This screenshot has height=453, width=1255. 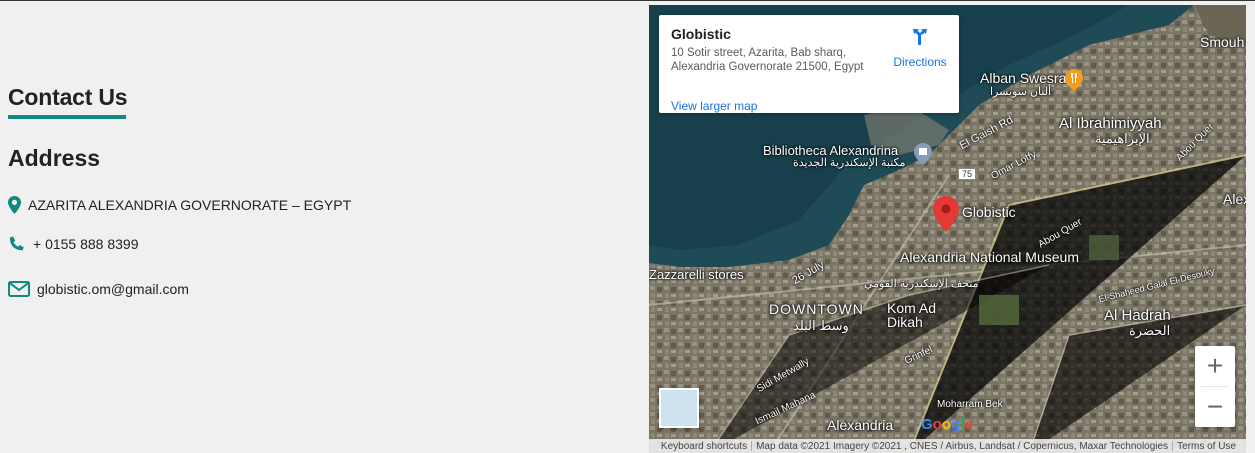 What do you see at coordinates (1023, 78) in the screenshot?
I see `label-alban-swesra: Alban Swesra` at bounding box center [1023, 78].